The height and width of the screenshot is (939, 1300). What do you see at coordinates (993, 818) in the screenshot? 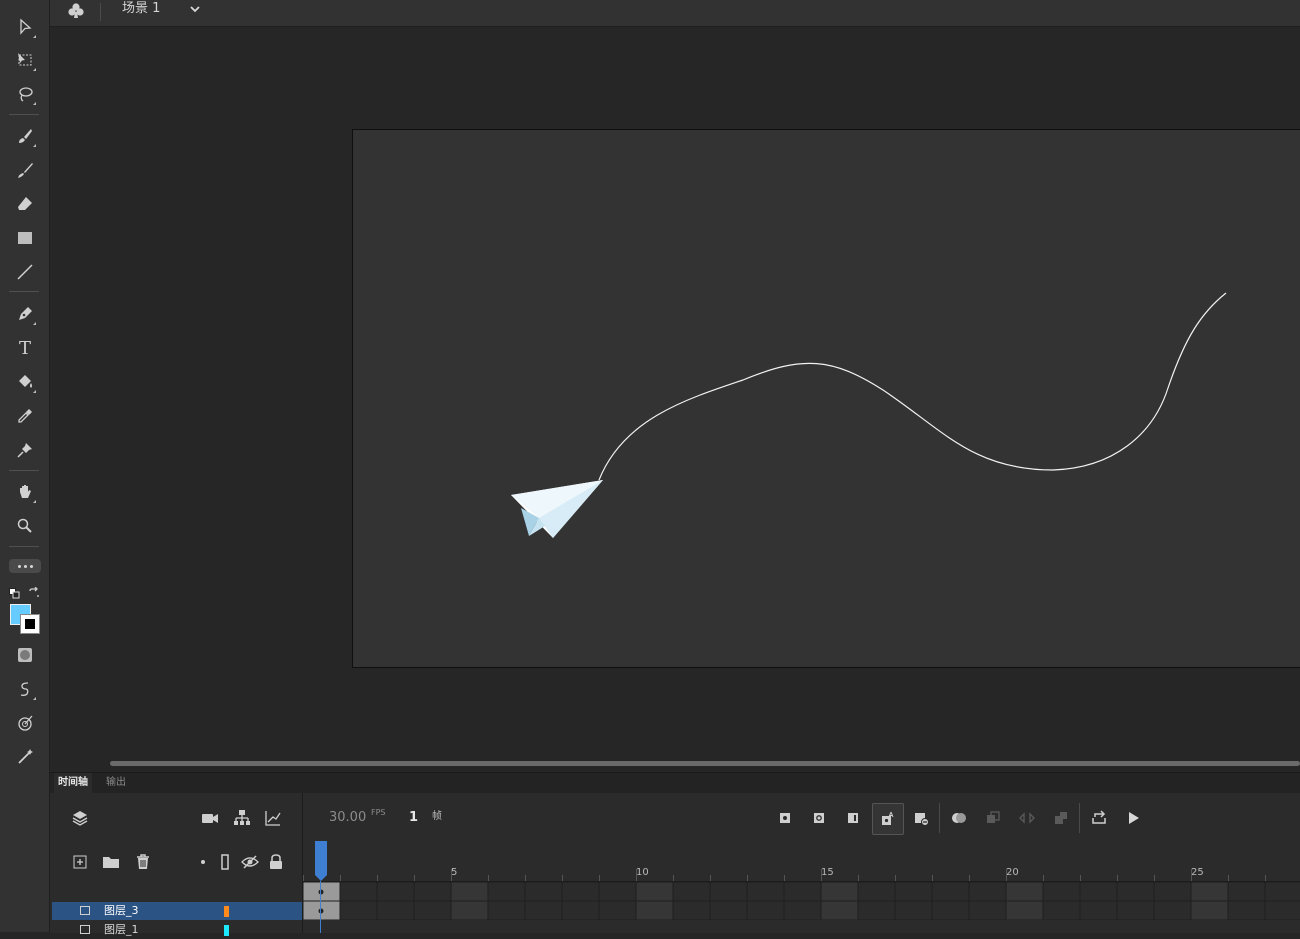
I see `edit-multiple-frames-button` at bounding box center [993, 818].